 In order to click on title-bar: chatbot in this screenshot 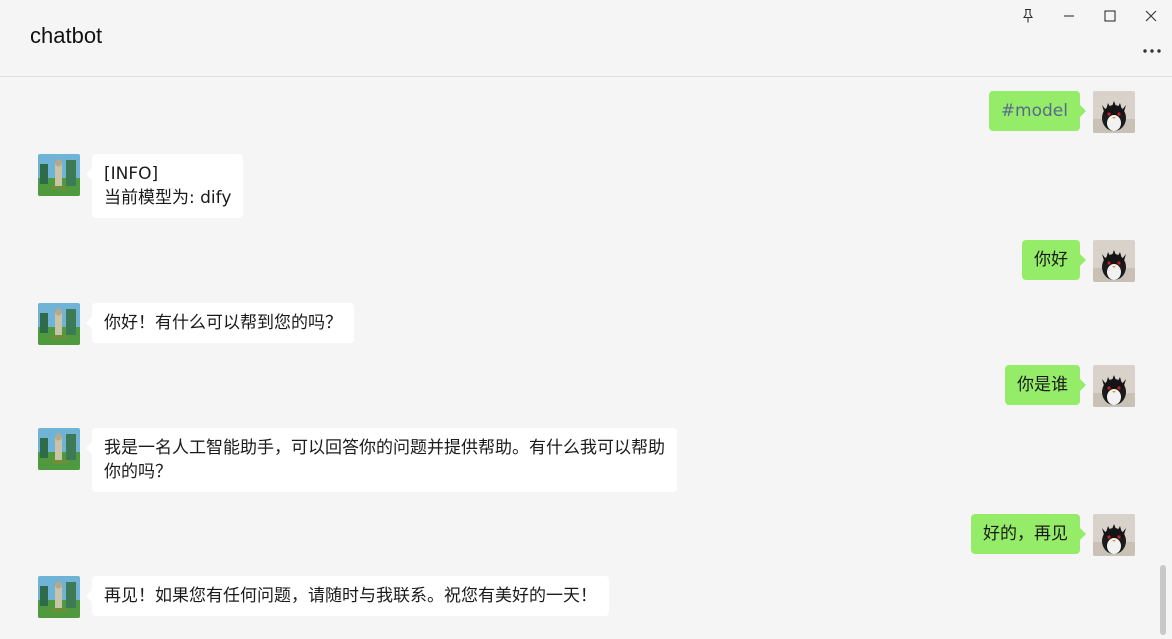, I will do `click(586, 38)`.